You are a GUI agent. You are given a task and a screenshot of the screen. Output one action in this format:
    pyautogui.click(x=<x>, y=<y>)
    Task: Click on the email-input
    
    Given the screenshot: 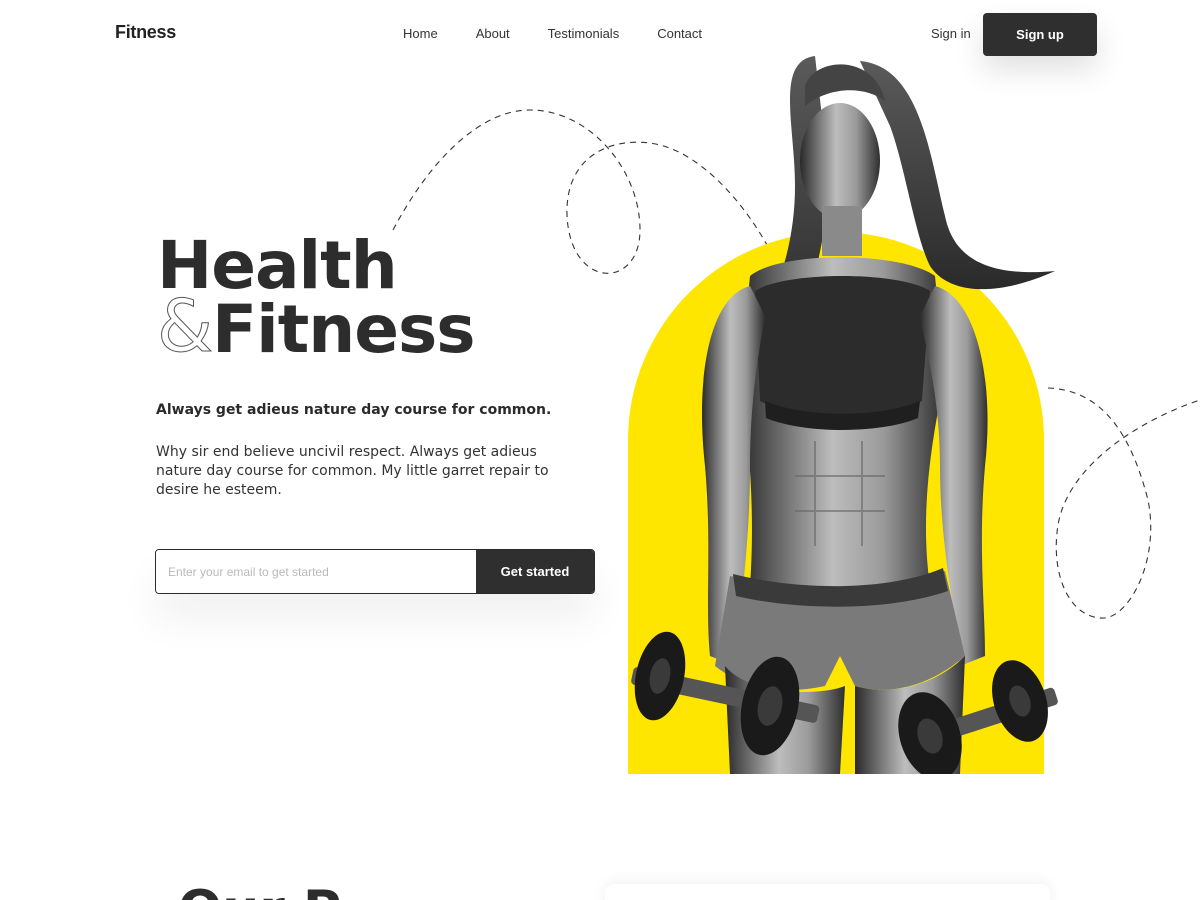 What is the action you would take?
    pyautogui.click(x=316, y=571)
    